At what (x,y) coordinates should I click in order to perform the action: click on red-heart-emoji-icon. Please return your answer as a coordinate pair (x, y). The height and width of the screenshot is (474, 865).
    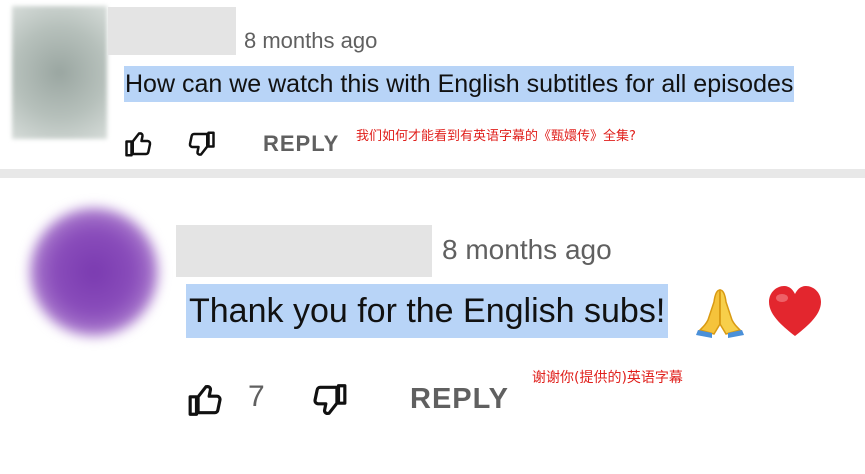
    Looking at the image, I should click on (795, 311).